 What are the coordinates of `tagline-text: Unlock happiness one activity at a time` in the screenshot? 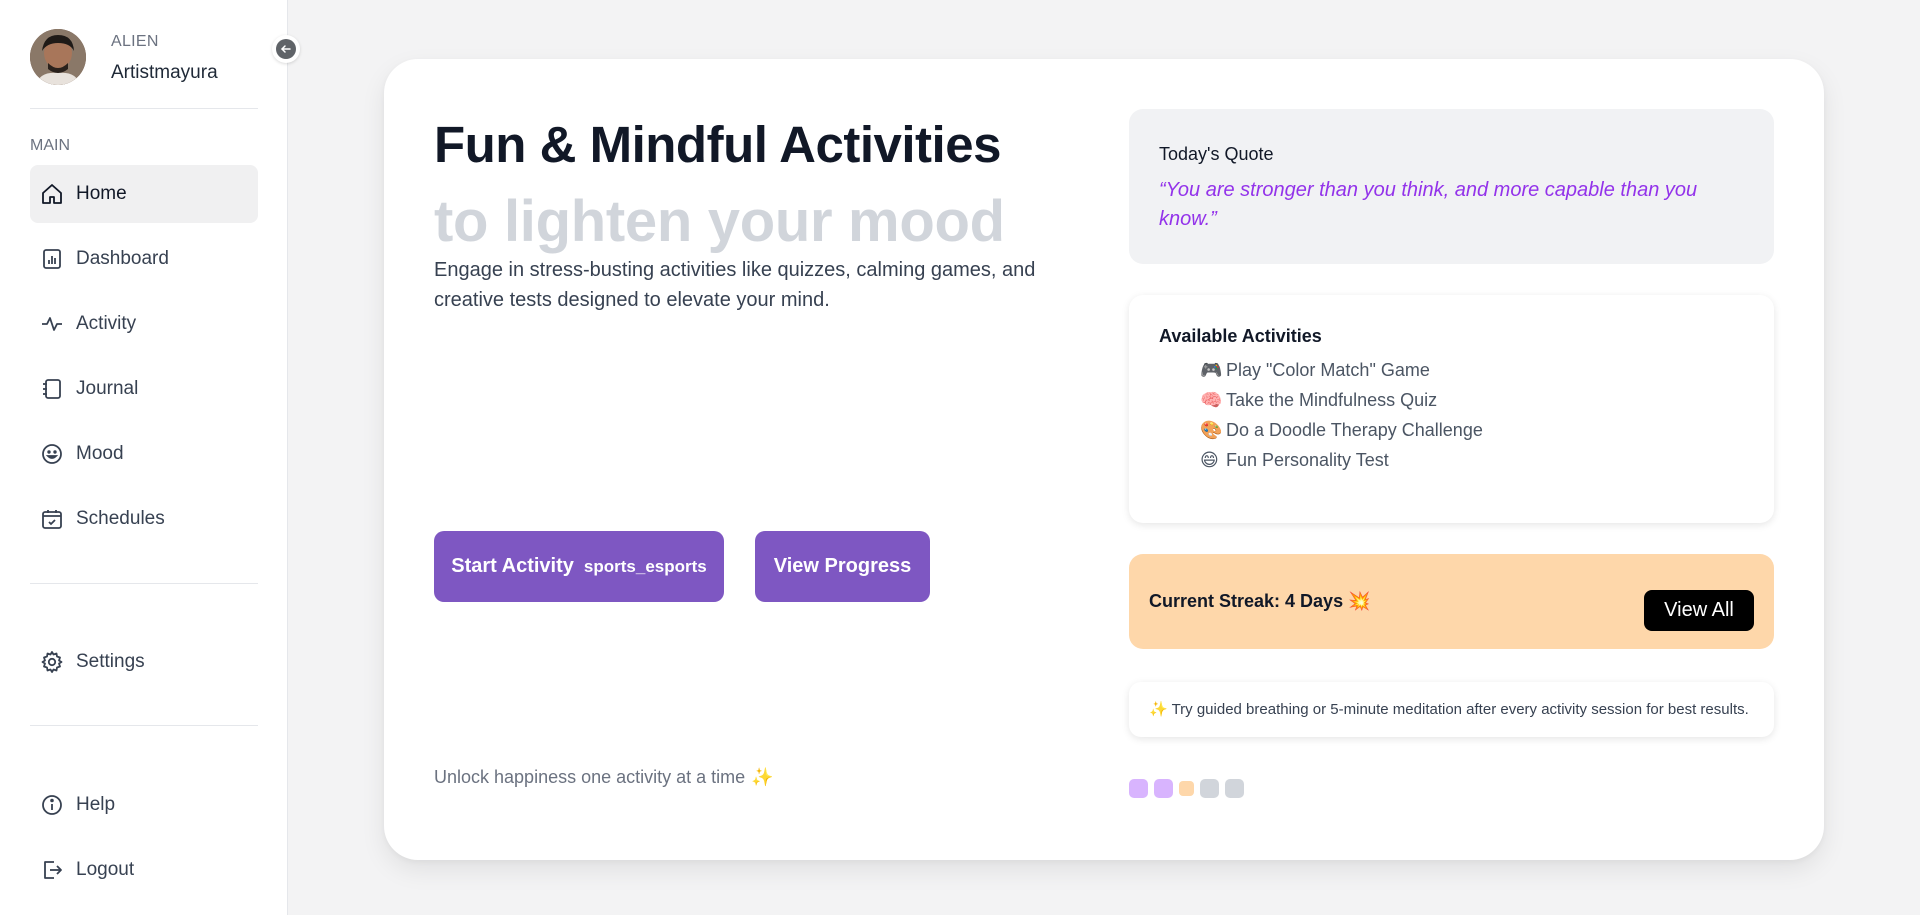 It's located at (590, 777).